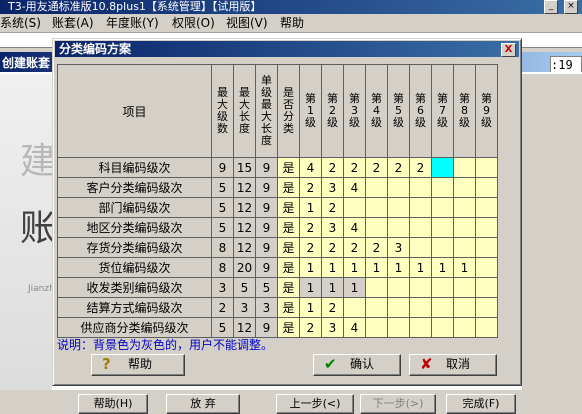 This screenshot has width=582, height=414. What do you see at coordinates (508, 50) in the screenshot?
I see `dialog-close-icon: X` at bounding box center [508, 50].